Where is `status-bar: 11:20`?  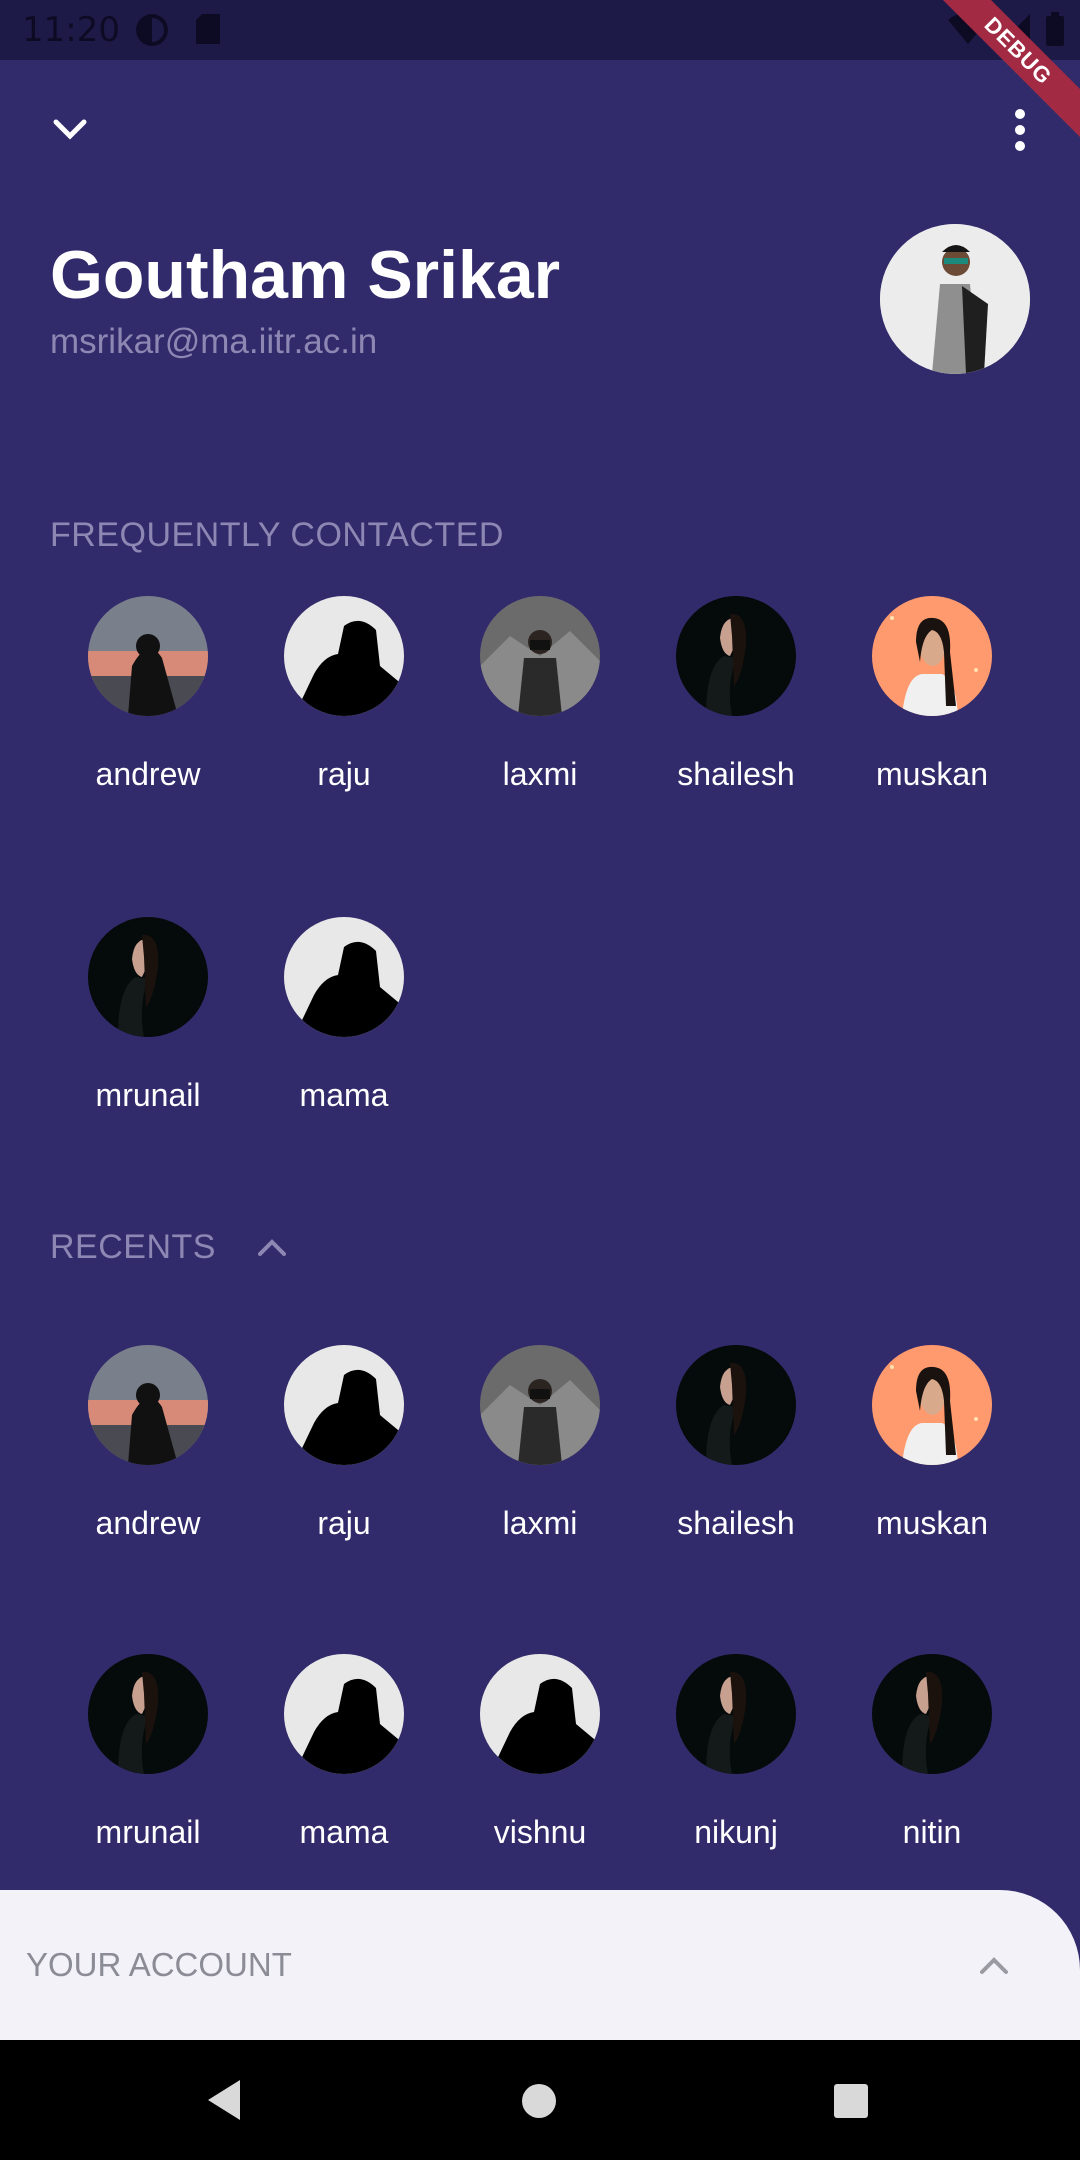 status-bar: 11:20 is located at coordinates (540, 30).